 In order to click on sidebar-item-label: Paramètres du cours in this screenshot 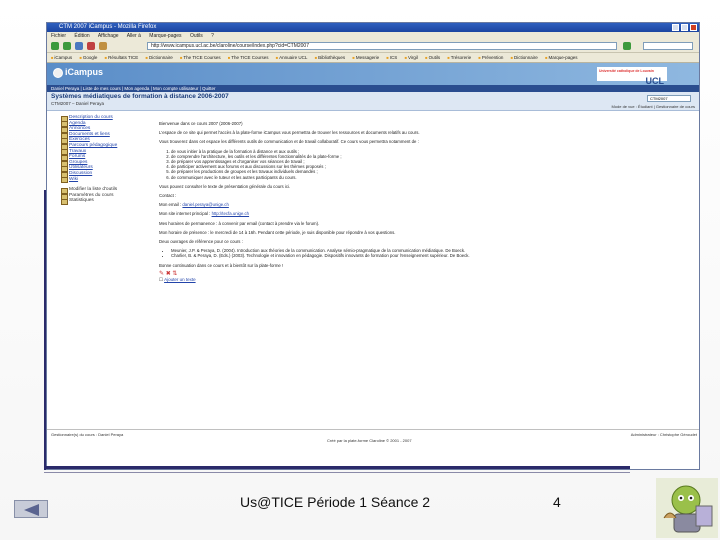, I will do `click(91, 195)`.